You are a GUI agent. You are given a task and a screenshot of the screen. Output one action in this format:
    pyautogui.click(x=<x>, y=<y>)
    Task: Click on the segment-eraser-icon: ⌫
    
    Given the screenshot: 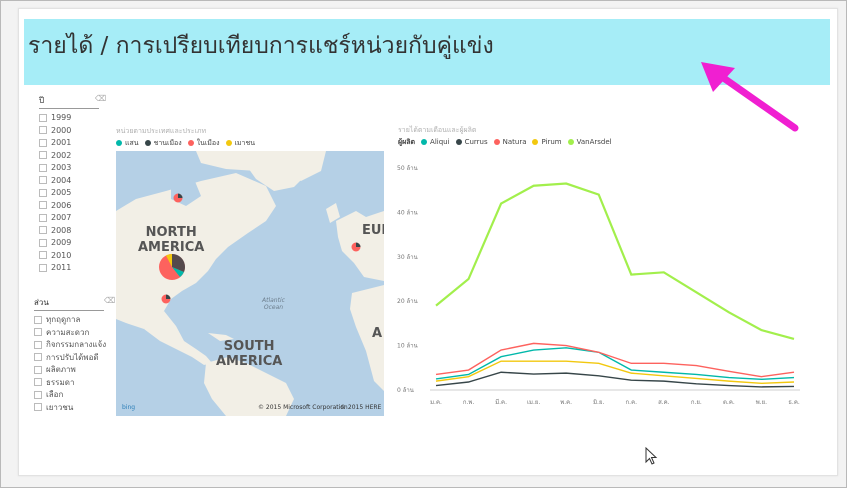 What is the action you would take?
    pyautogui.click(x=109, y=300)
    